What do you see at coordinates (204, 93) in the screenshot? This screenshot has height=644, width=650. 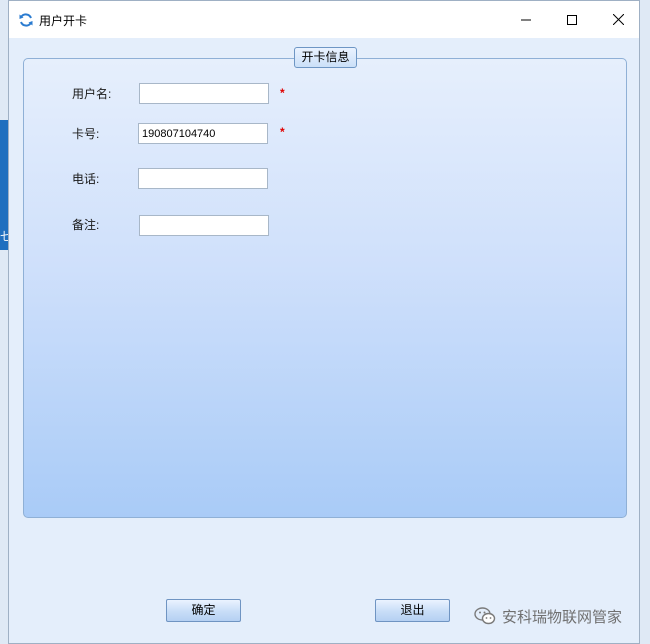 I see `username-field` at bounding box center [204, 93].